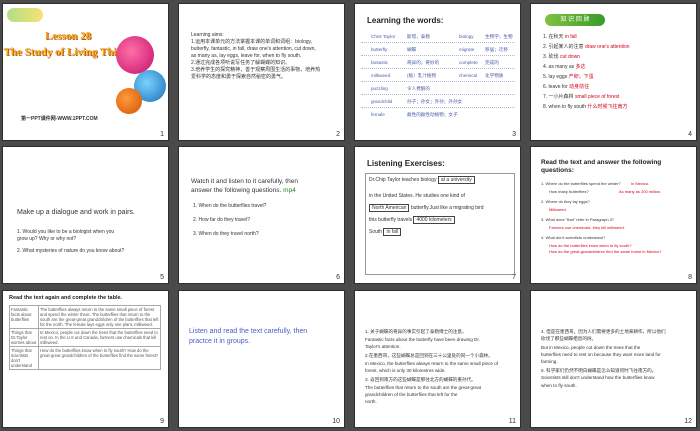 This screenshot has height=431, width=700. Describe the element at coordinates (688, 421) in the screenshot. I see `slide-number: 12` at that location.